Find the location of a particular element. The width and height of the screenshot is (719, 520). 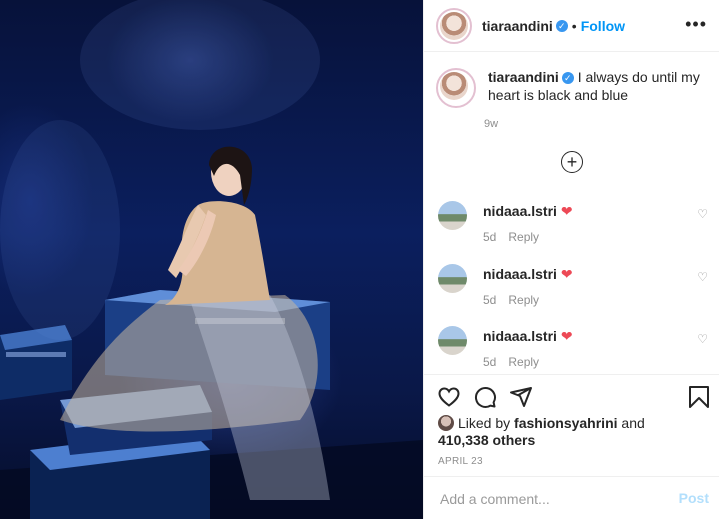

load-more-comments-icon: + is located at coordinates (572, 162).